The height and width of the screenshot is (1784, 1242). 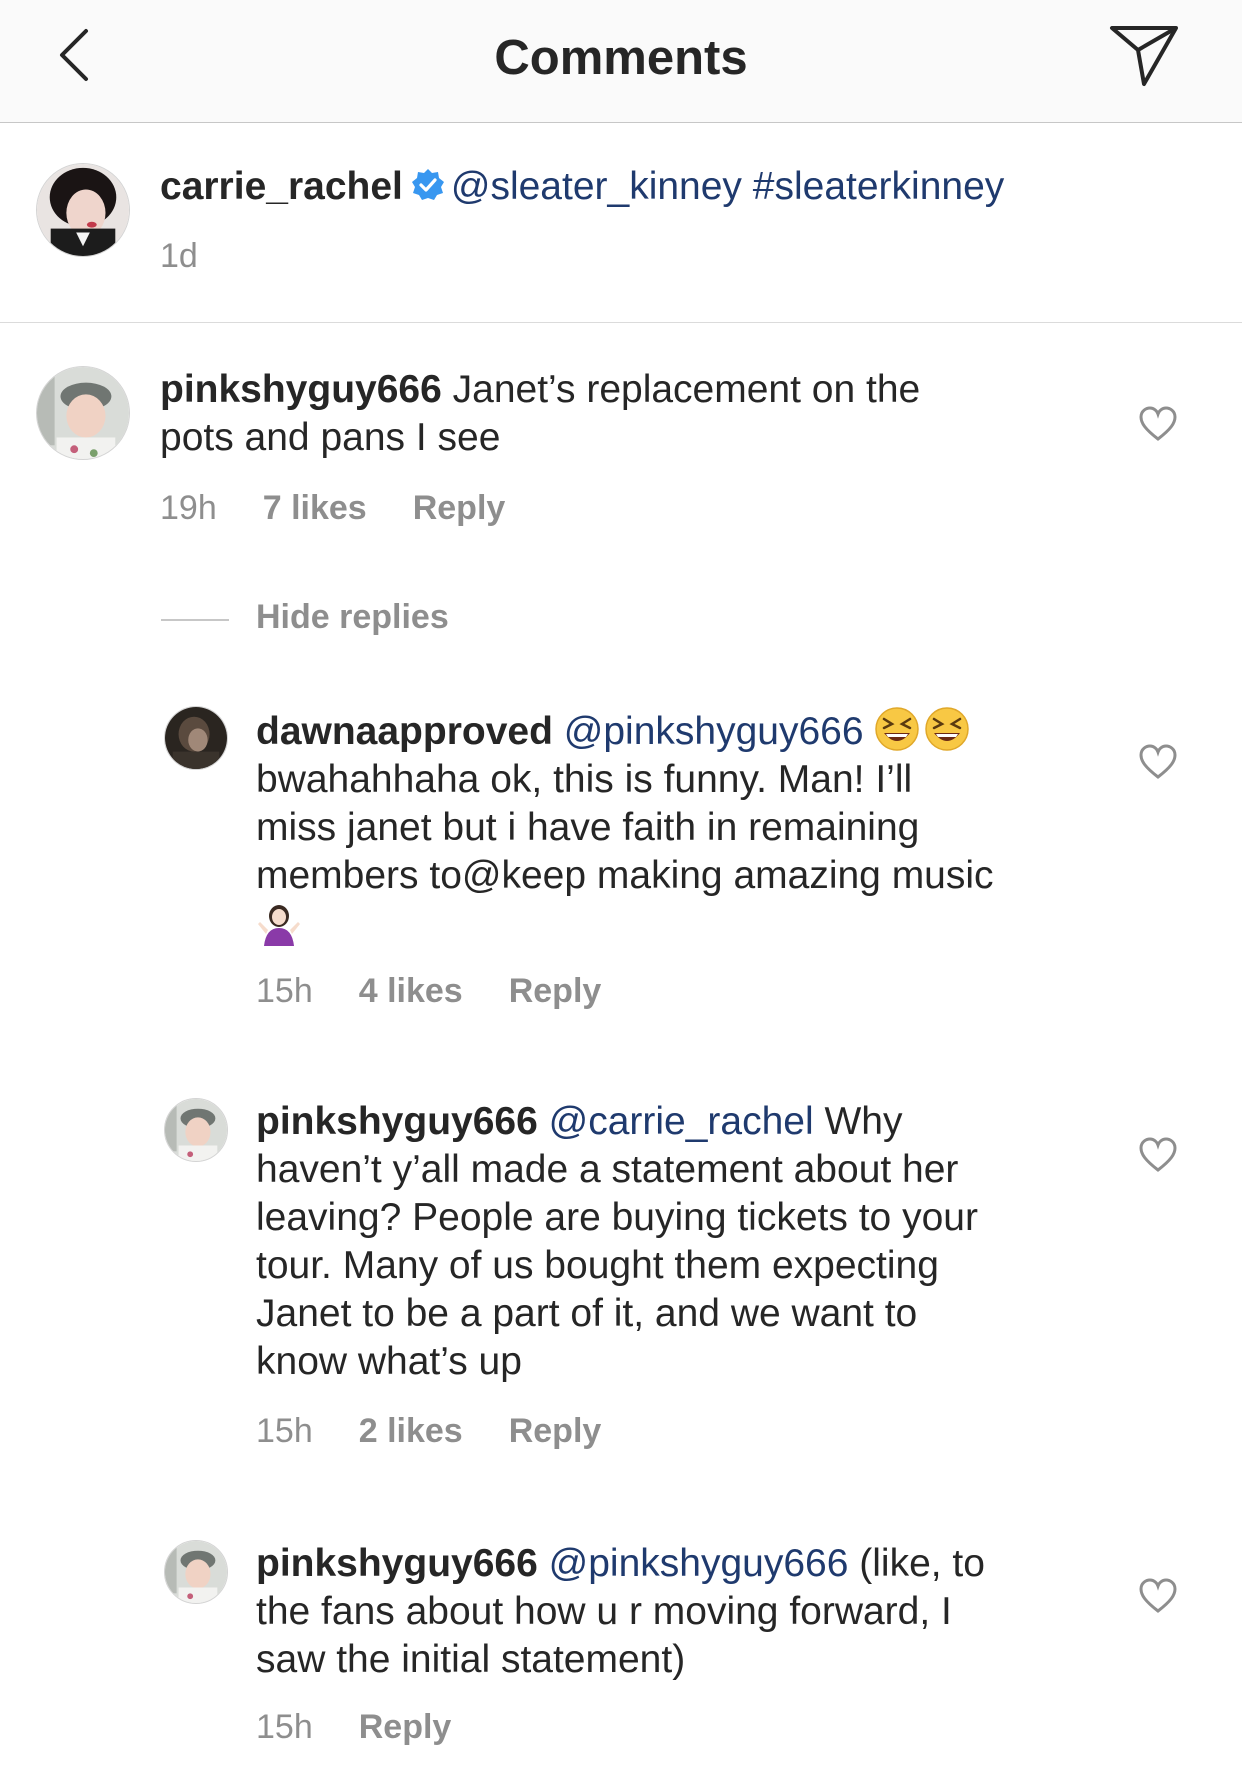 What do you see at coordinates (202, 256) in the screenshot?
I see `caption-meta: 1d` at bounding box center [202, 256].